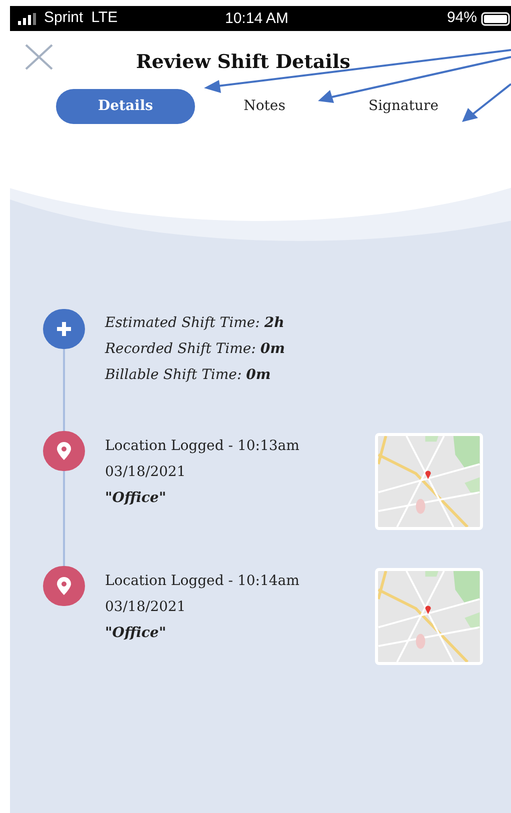 Image resolution: width=511 pixels, height=813 pixels. I want to click on battery-percent: 94%, so click(461, 18).